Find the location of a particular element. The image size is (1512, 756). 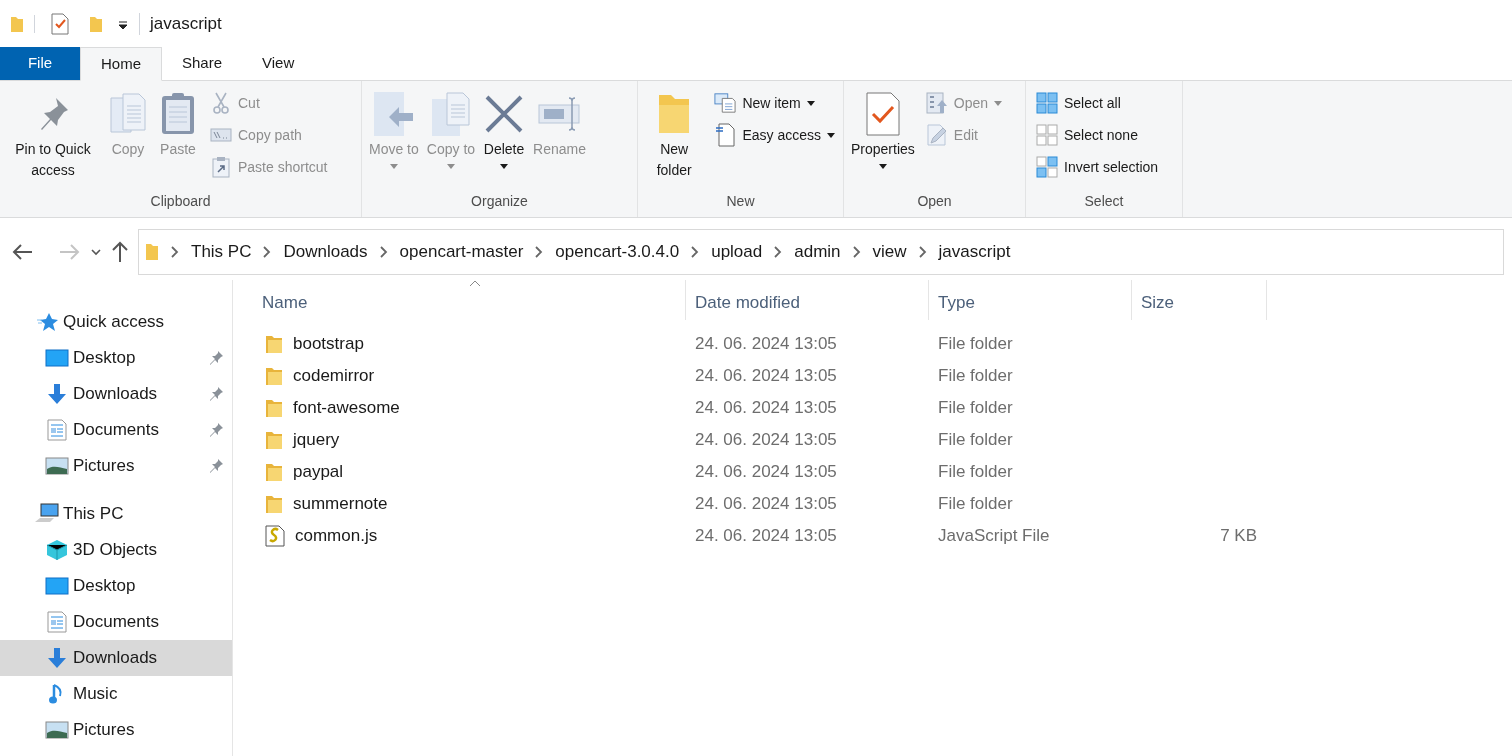

chevron-down-icon is located at coordinates (96, 252).